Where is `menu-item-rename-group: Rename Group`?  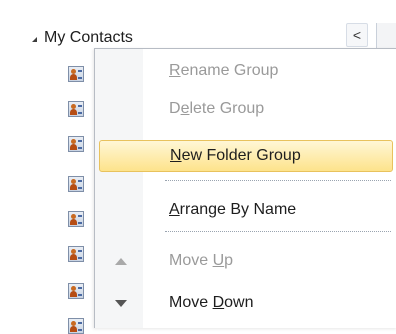
menu-item-rename-group: Rename Group is located at coordinates (246, 71).